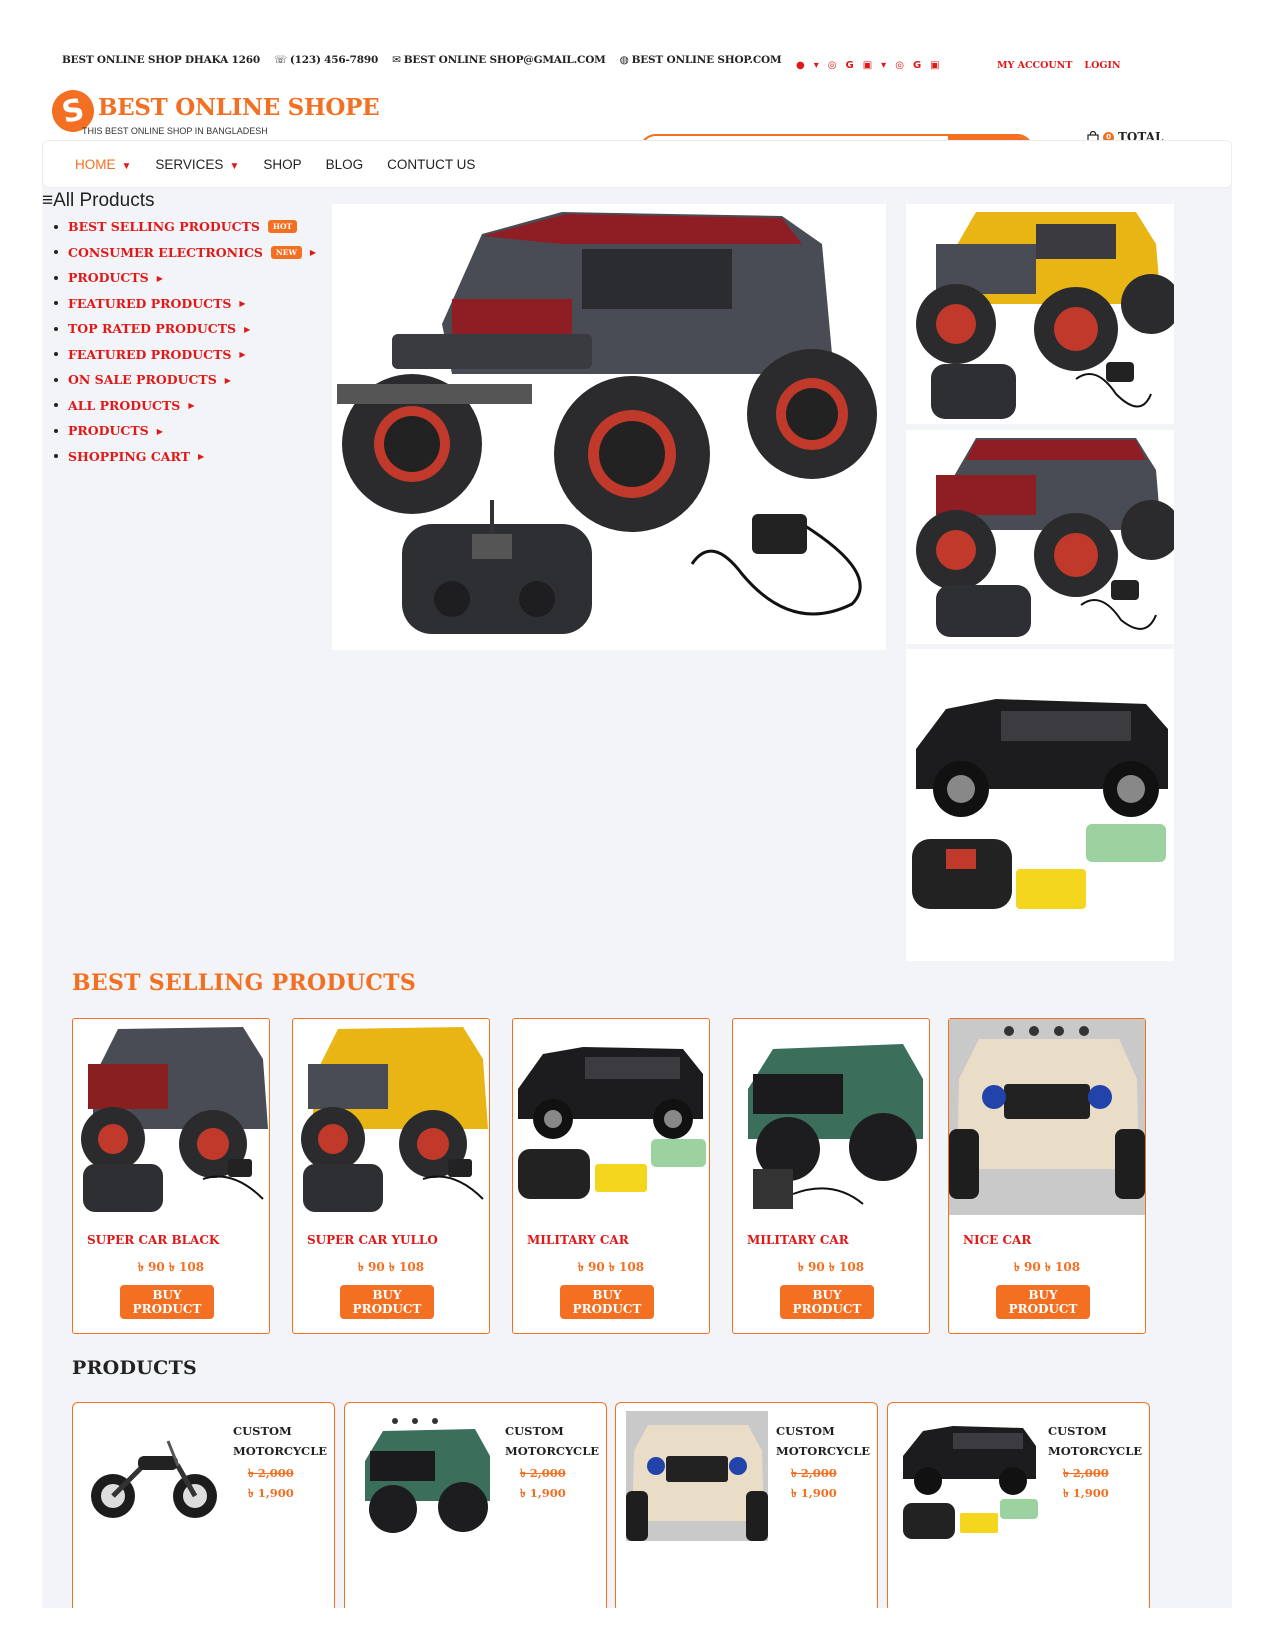 This screenshot has width=1275, height=1650. What do you see at coordinates (431, 164) in the screenshot?
I see `nav-contact: CONTUCT US` at bounding box center [431, 164].